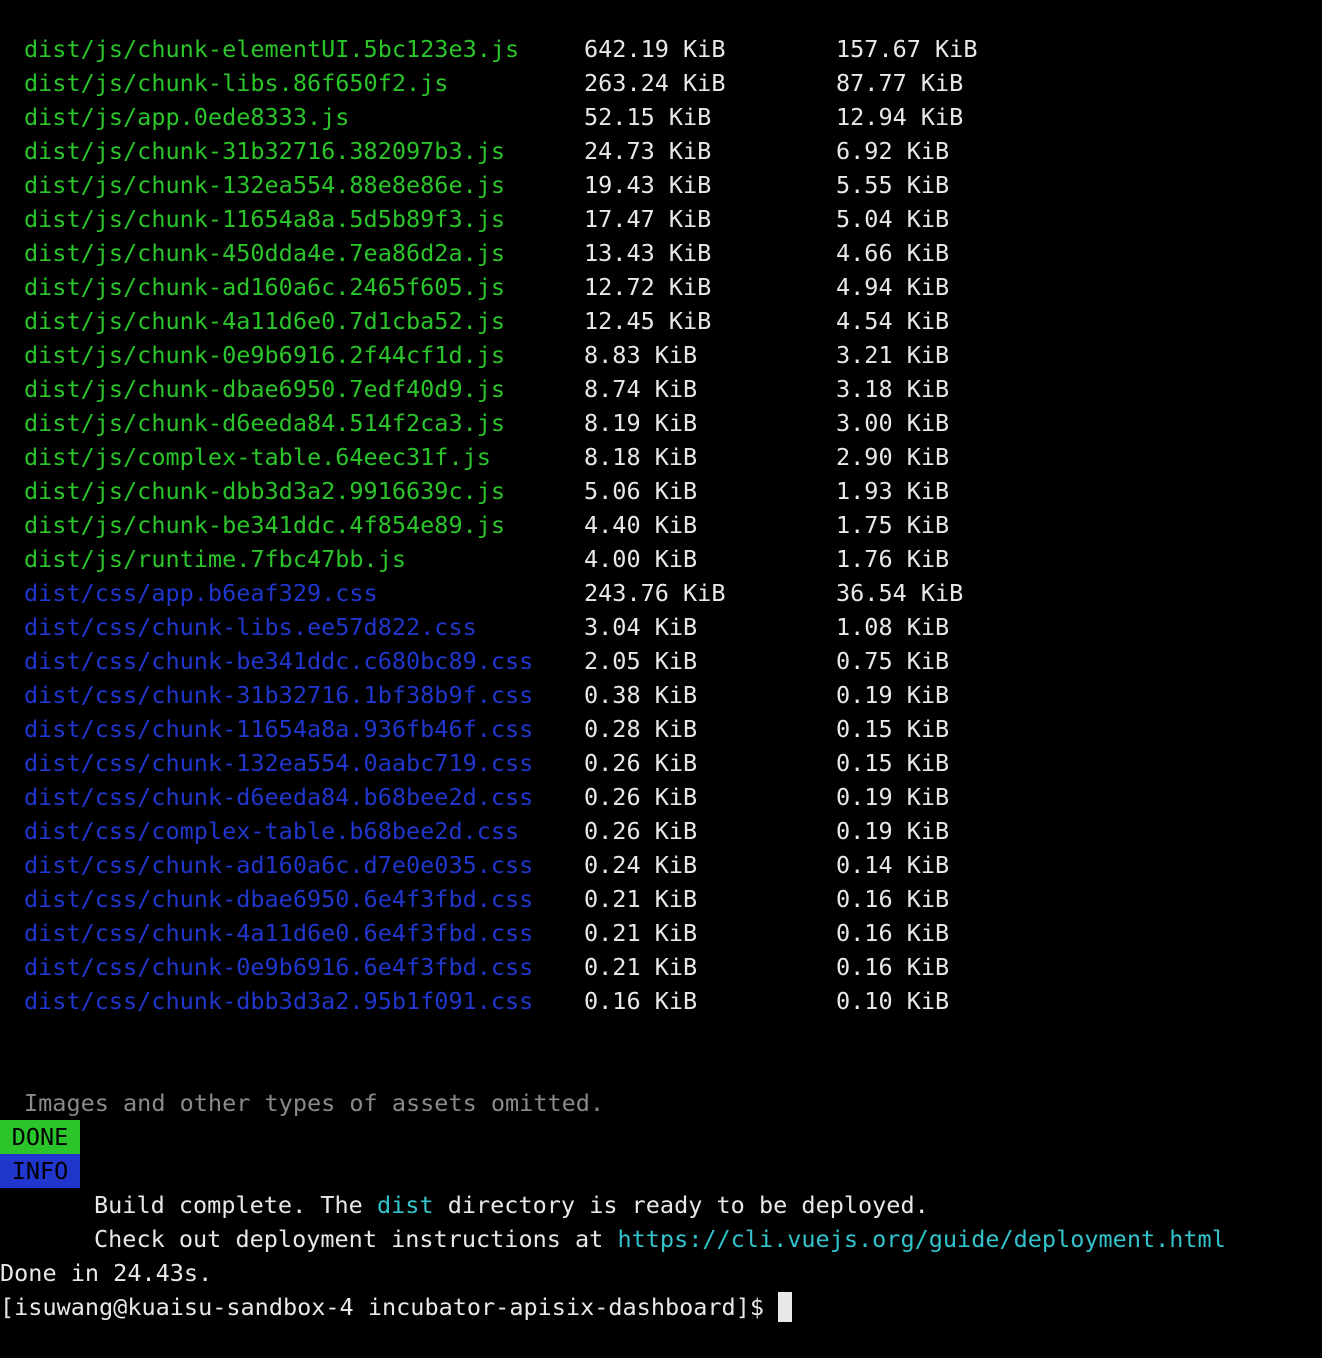 The height and width of the screenshot is (1358, 1322). Describe the element at coordinates (265, 355) in the screenshot. I see `asset-file: dist/js/chunk-0e9b6916.2f44cf1d.js` at that location.